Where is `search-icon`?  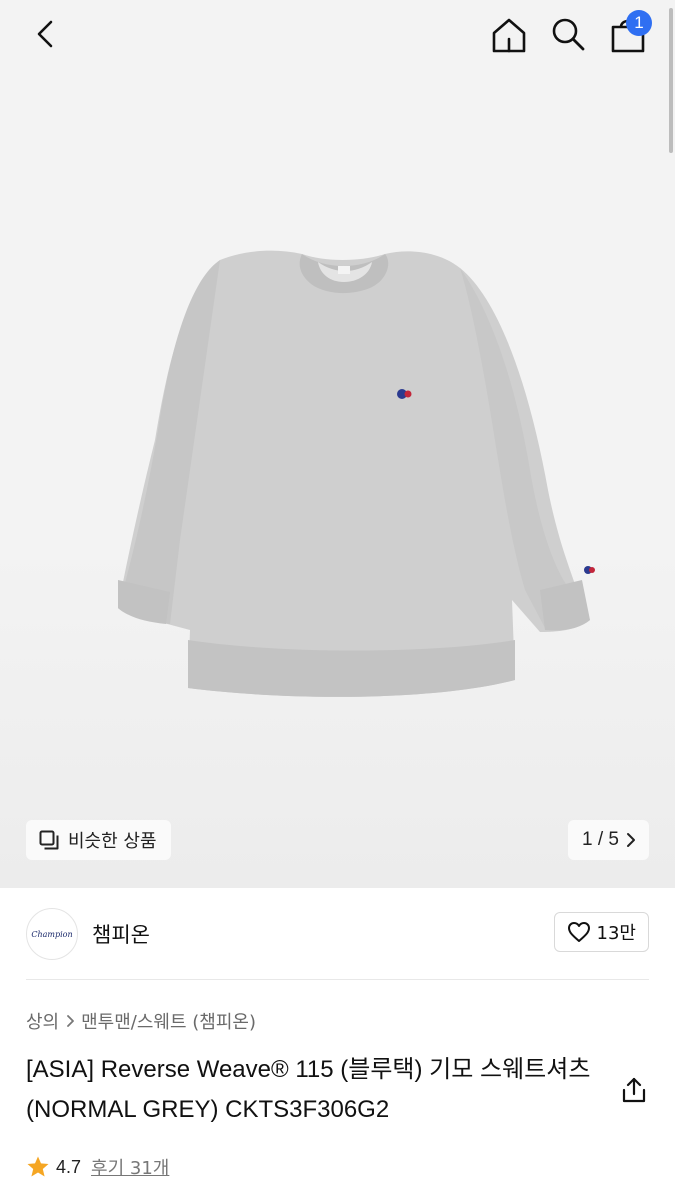 search-icon is located at coordinates (568, 34).